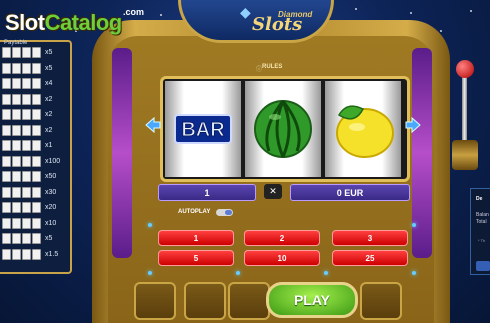  I want to click on reel-1: BAR, so click(203, 129).